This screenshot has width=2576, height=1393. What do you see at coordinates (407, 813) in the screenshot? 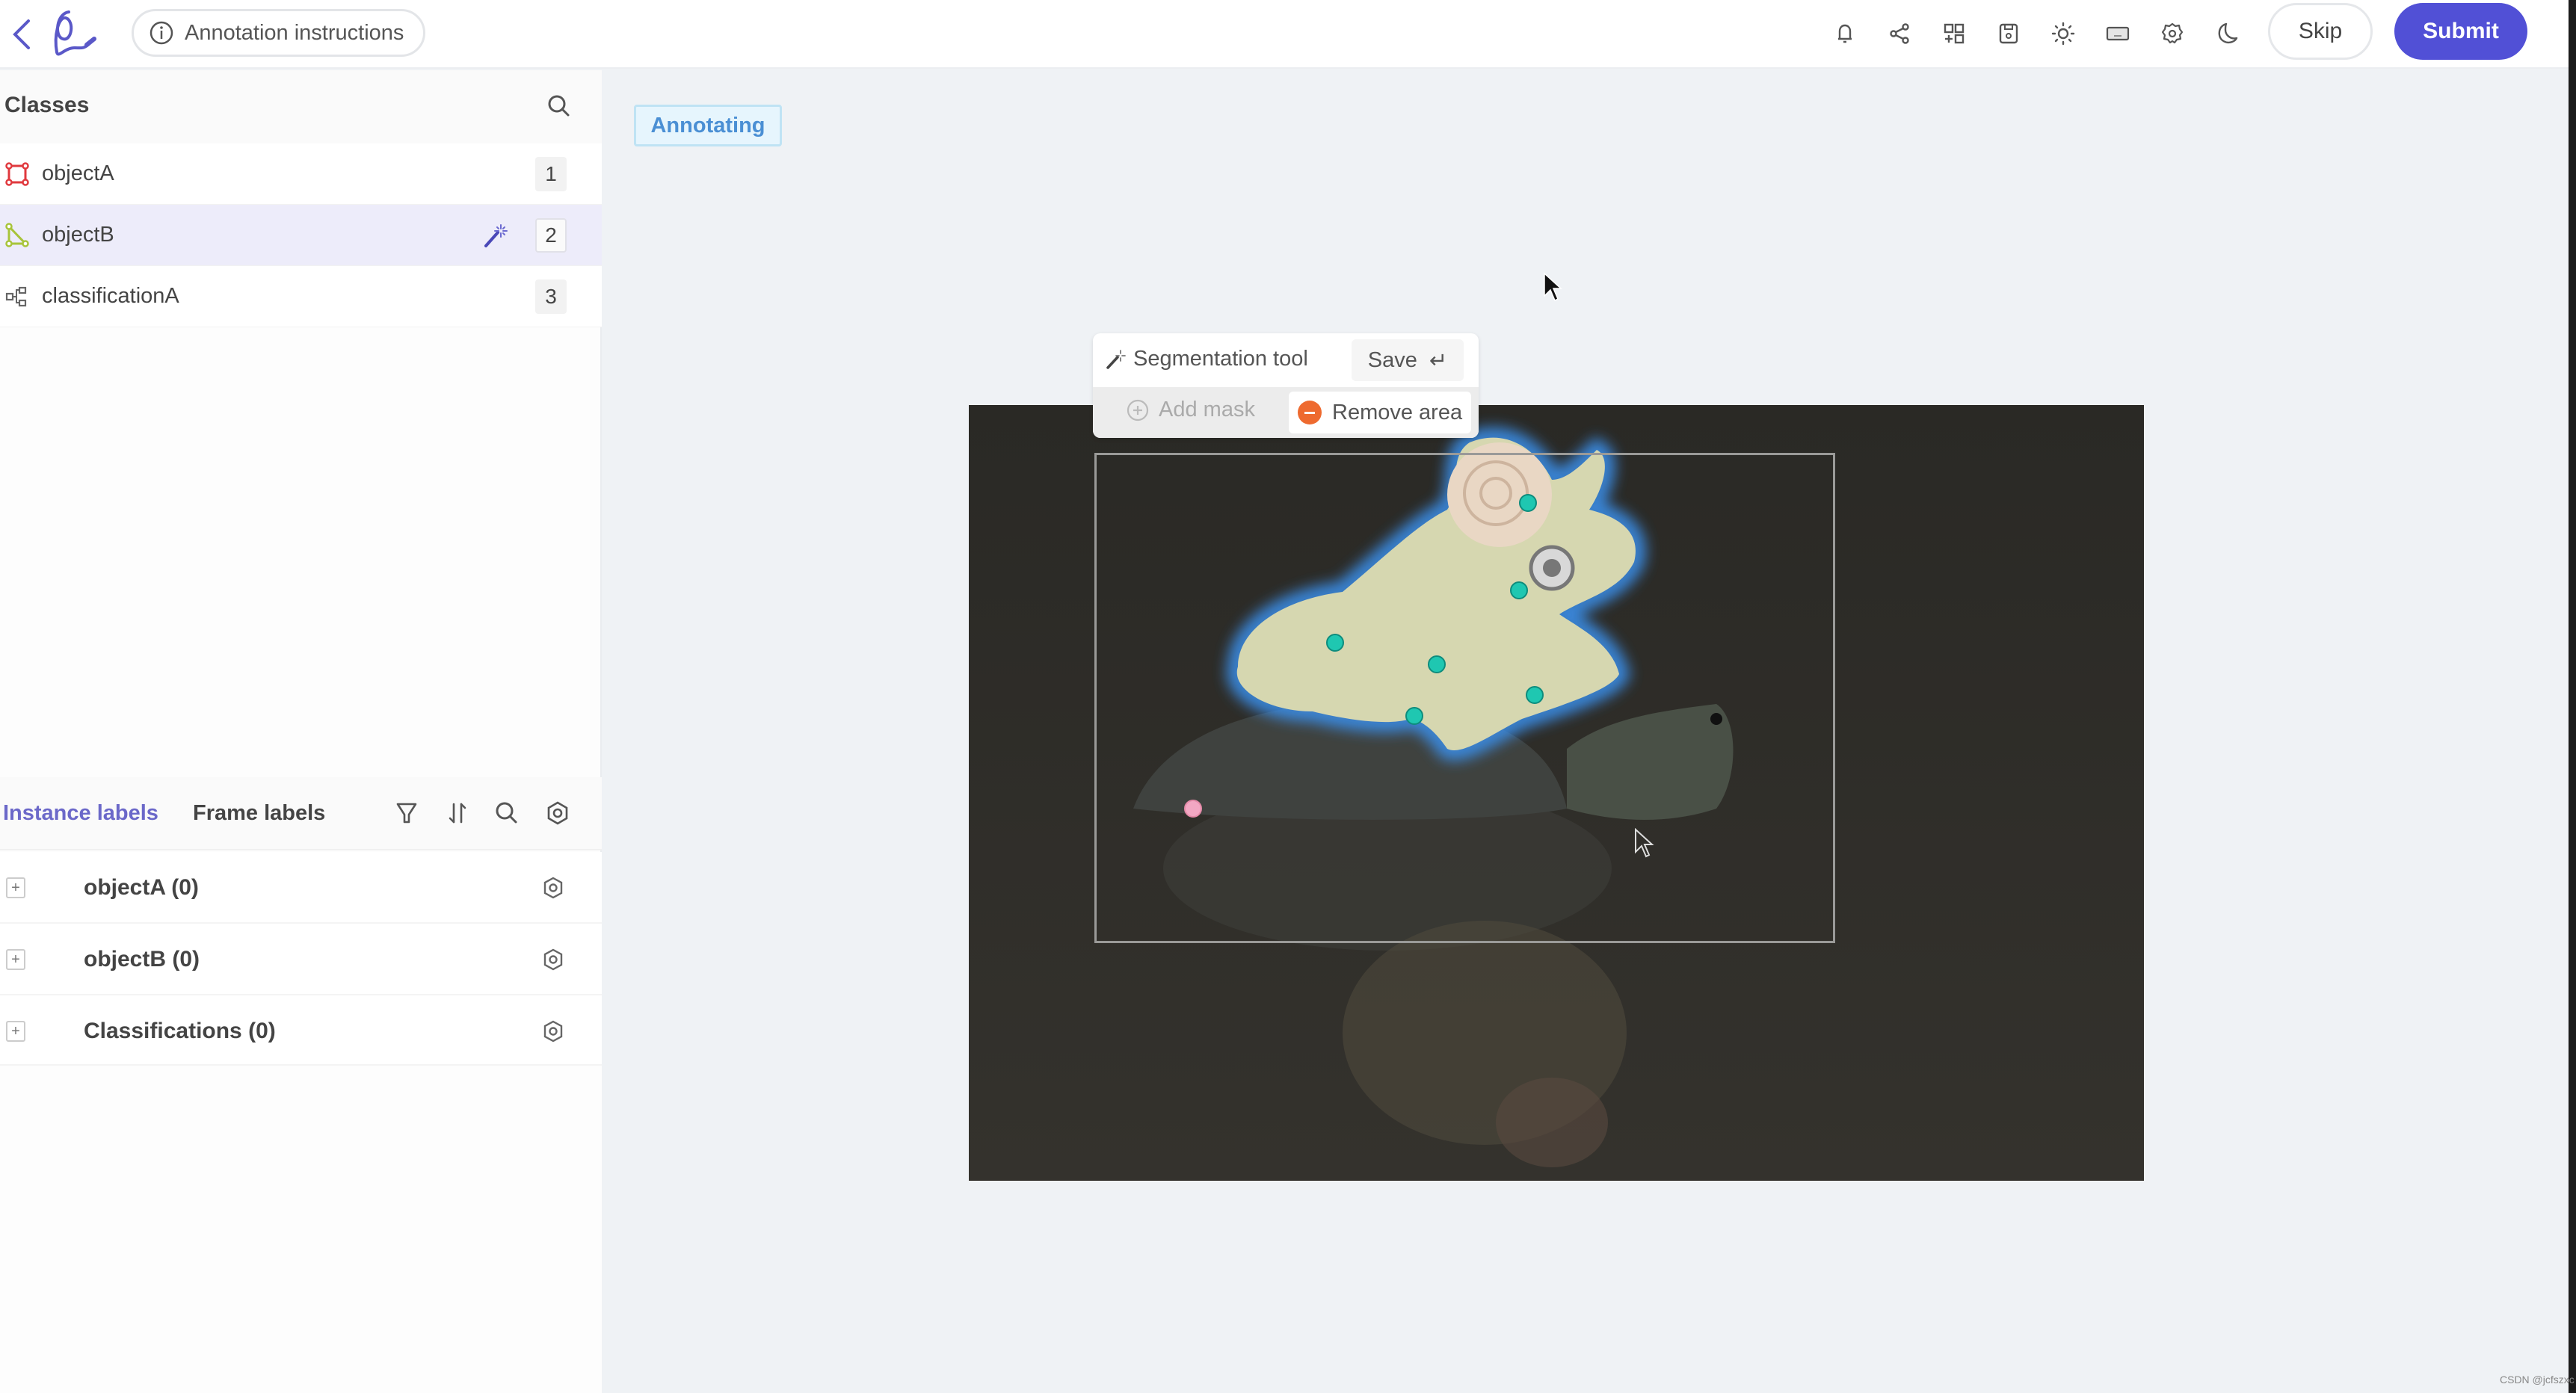
I see `filter-icon` at bounding box center [407, 813].